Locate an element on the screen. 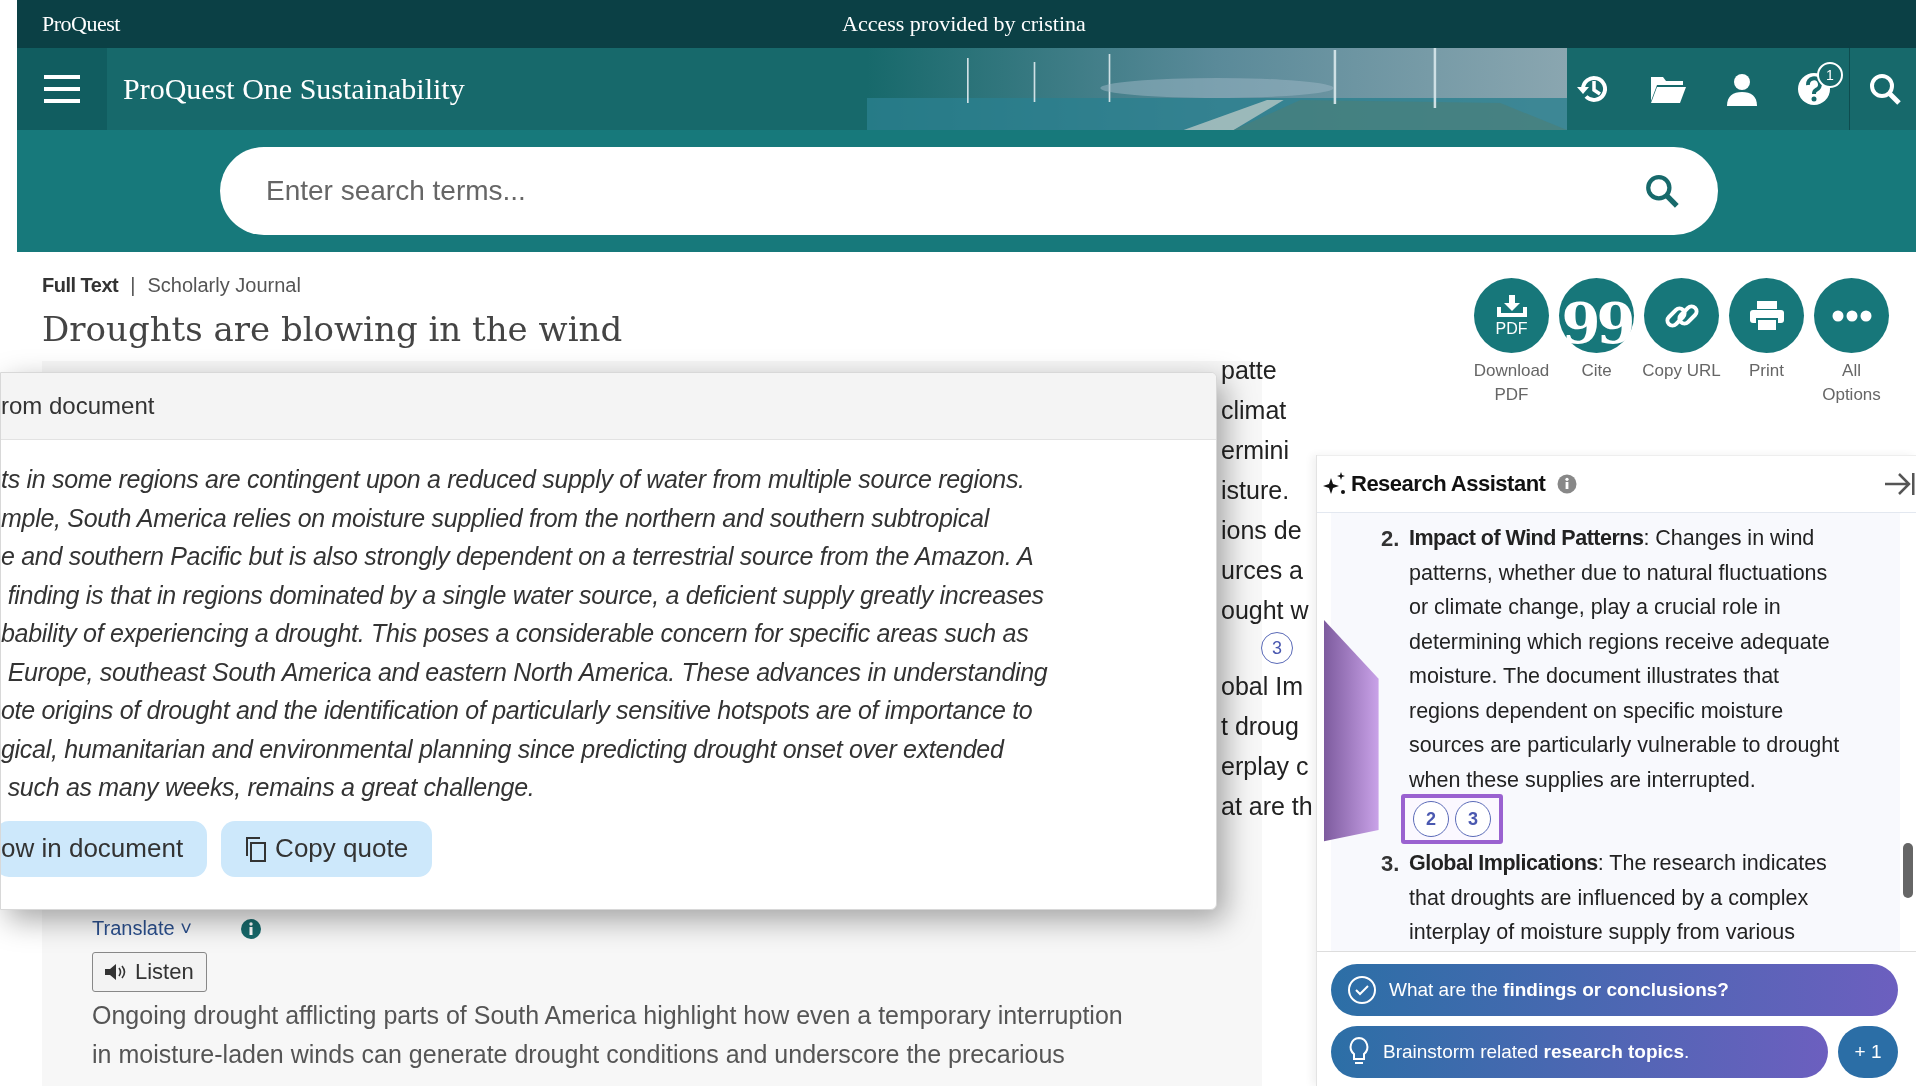 The width and height of the screenshot is (1916, 1086). check-circle-icon is located at coordinates (1362, 990).